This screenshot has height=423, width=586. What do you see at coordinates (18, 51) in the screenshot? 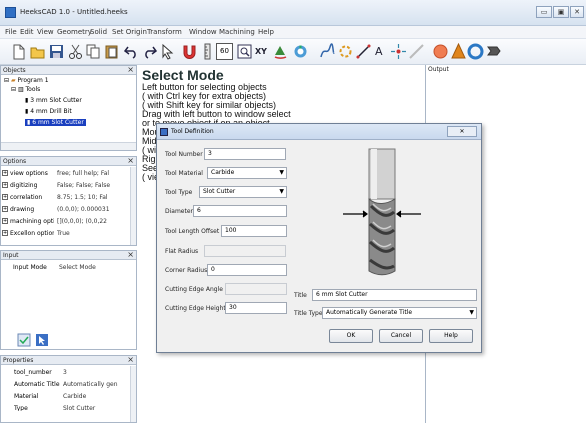
I see `new-file-icon` at bounding box center [18, 51].